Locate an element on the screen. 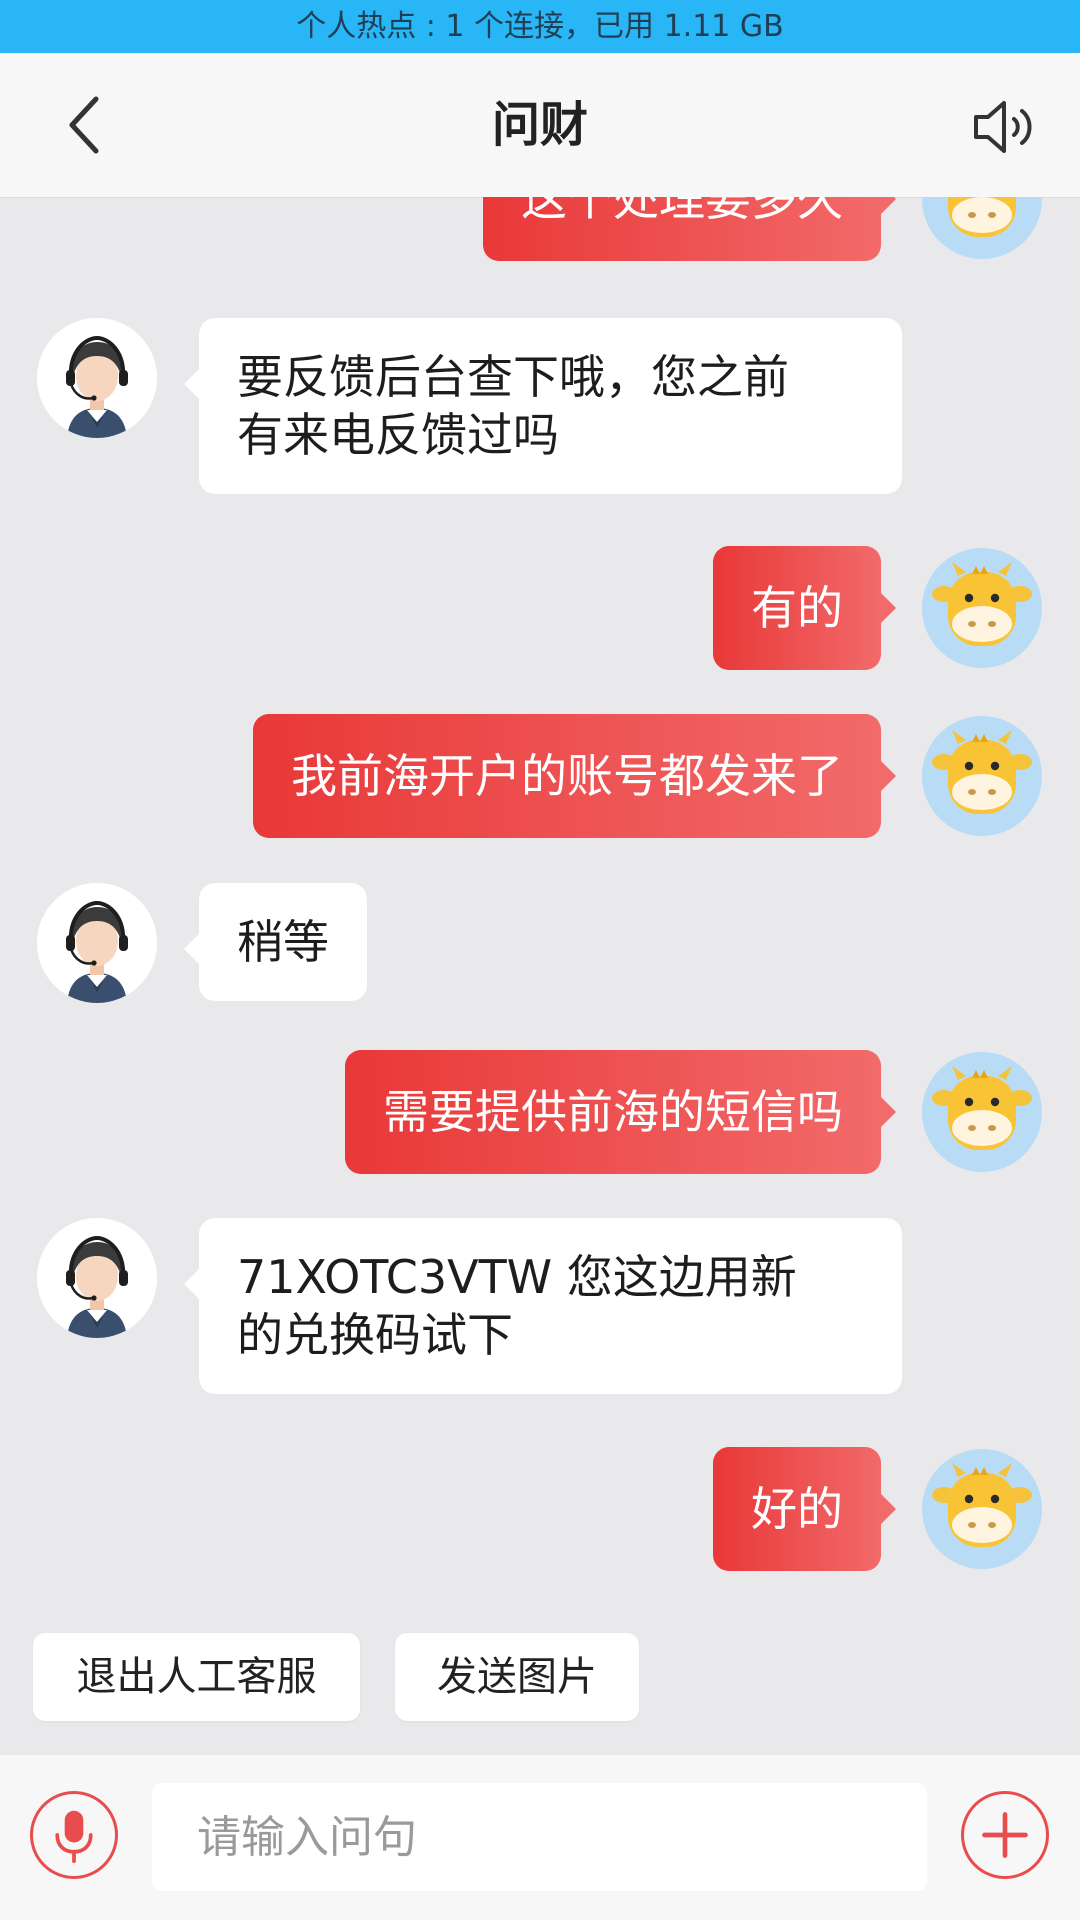 The image size is (1080, 1920). speaker-icon is located at coordinates (1003, 127).